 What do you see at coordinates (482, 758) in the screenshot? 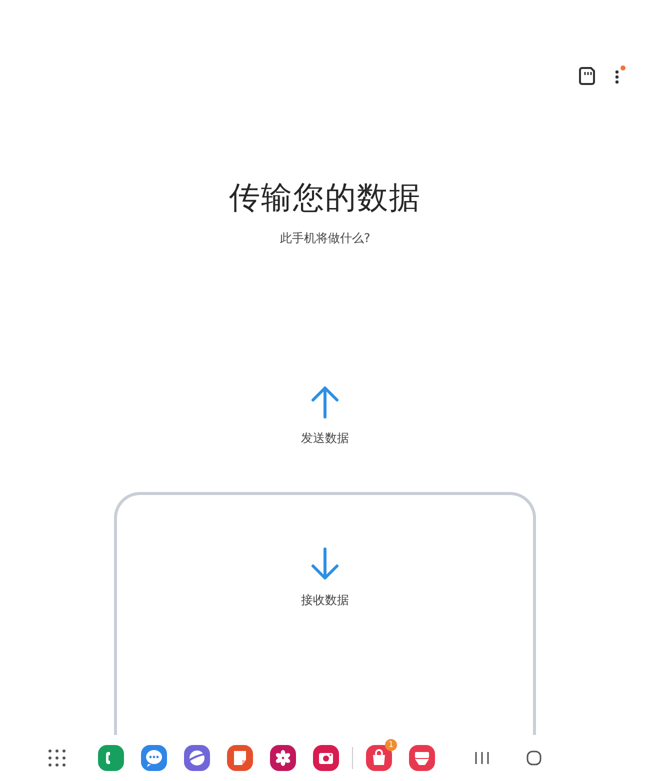
I see `recents-icon` at bounding box center [482, 758].